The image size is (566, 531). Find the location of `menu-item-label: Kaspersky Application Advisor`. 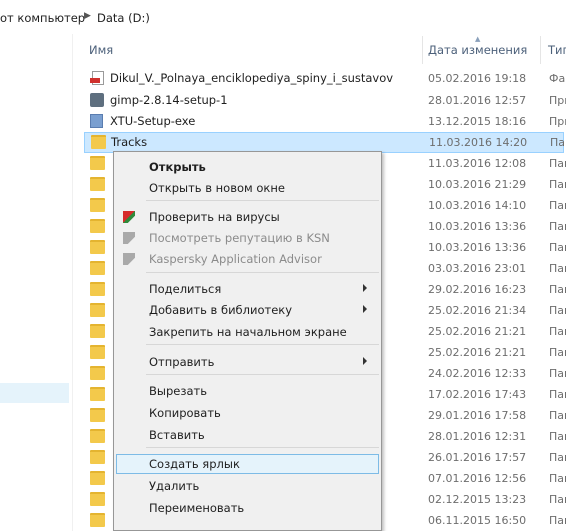

menu-item-label: Kaspersky Application Advisor is located at coordinates (235, 259).